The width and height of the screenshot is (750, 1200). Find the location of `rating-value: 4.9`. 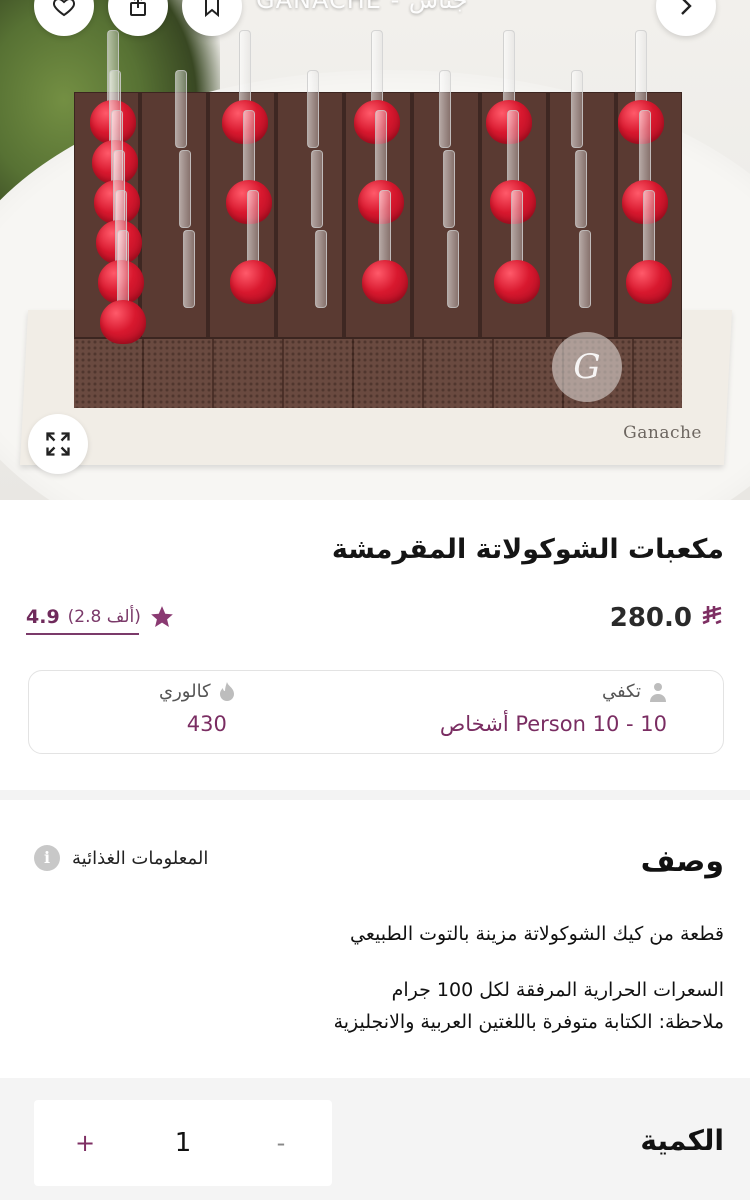

rating-value: 4.9 is located at coordinates (43, 617).